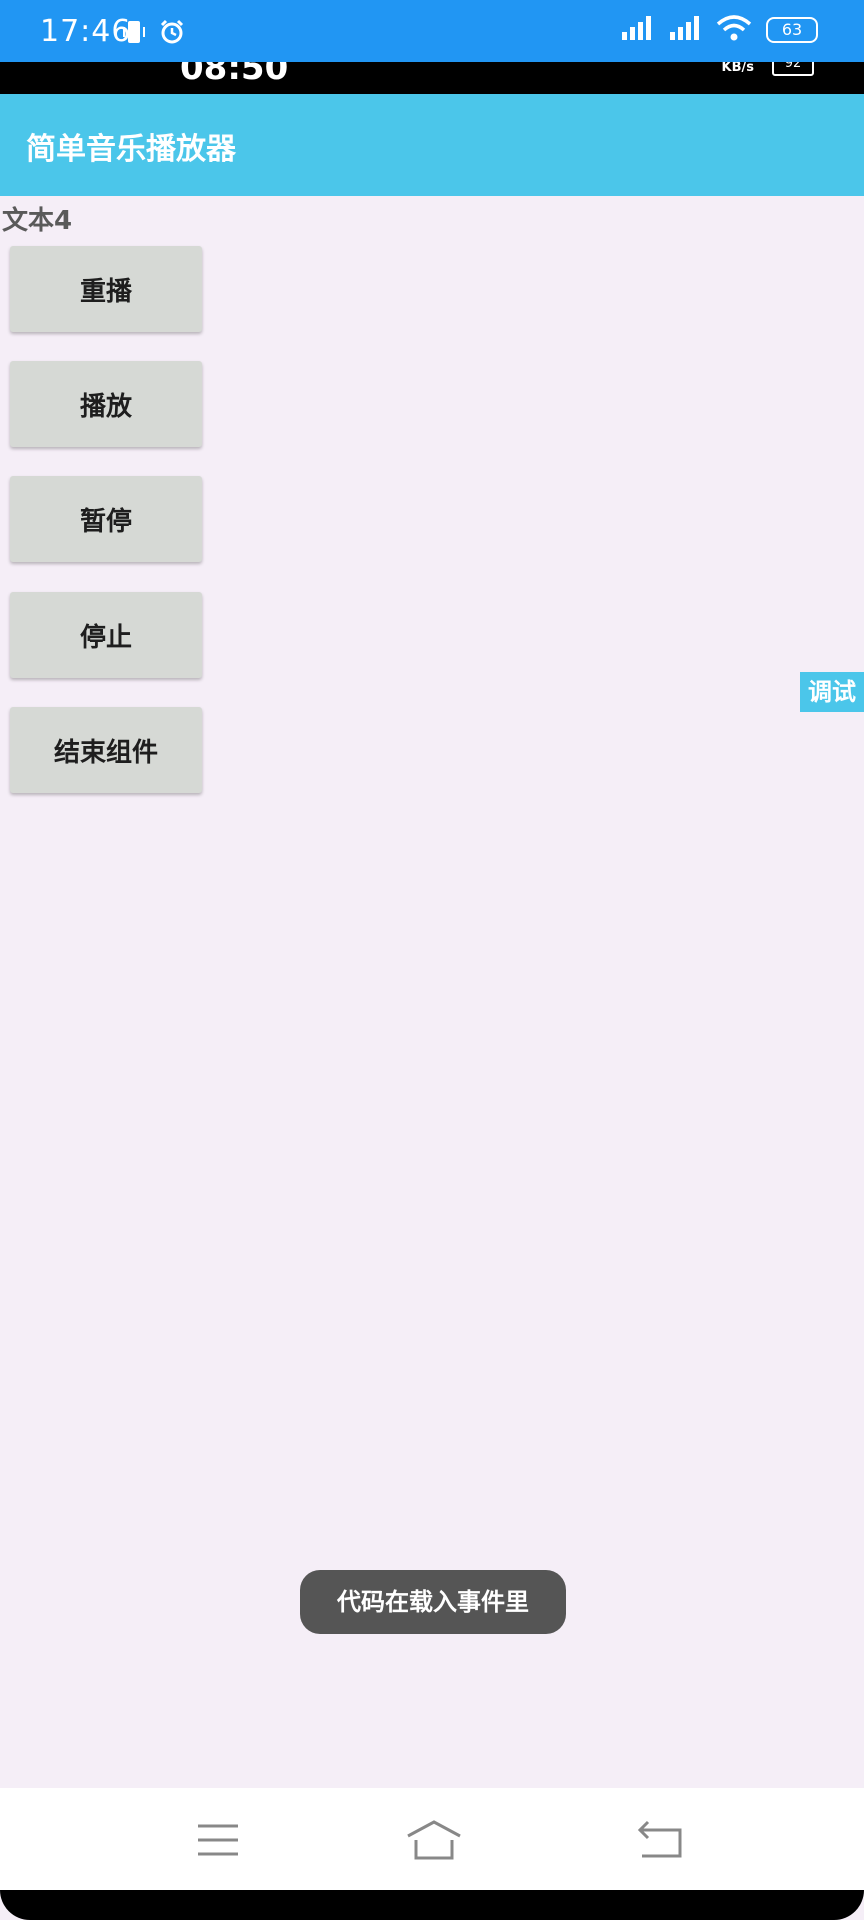 Image resolution: width=864 pixels, height=1920 pixels. Describe the element at coordinates (432, 1905) in the screenshot. I see `device-bottom-edge` at that location.